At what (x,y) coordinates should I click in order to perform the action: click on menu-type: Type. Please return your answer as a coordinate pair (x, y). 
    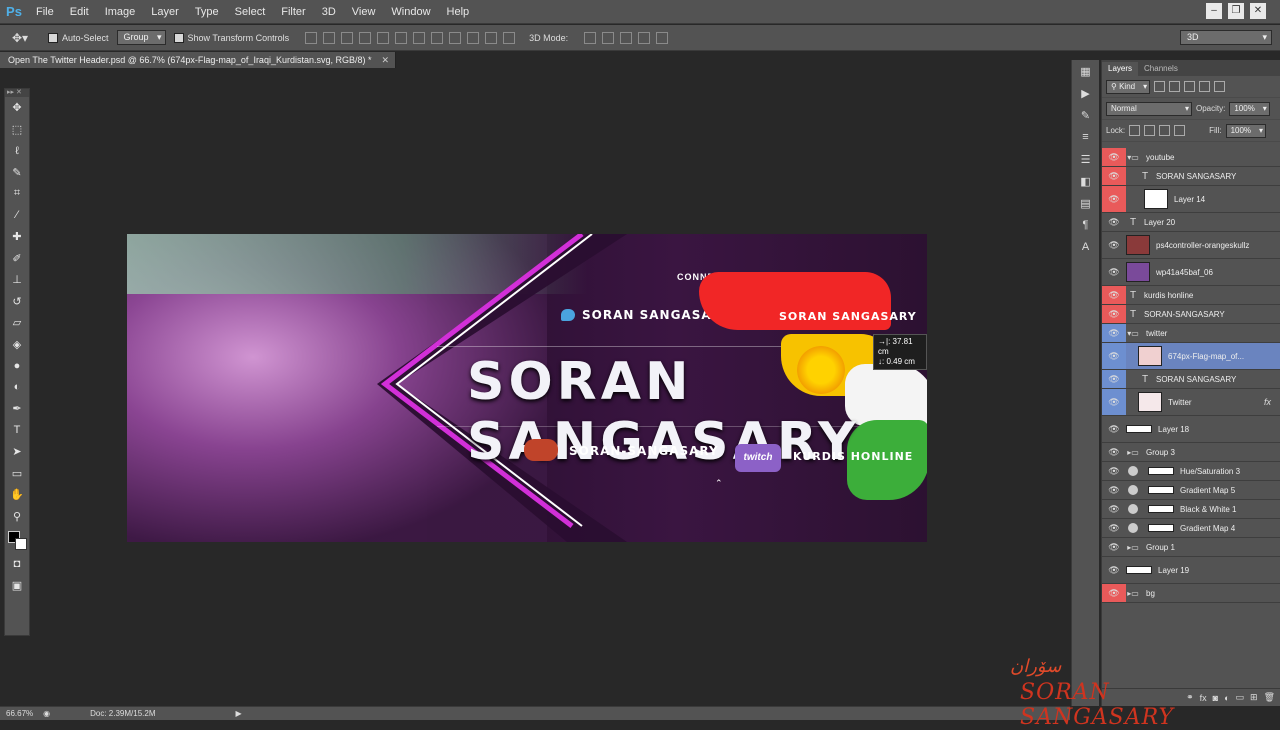
    Looking at the image, I should click on (207, 12).